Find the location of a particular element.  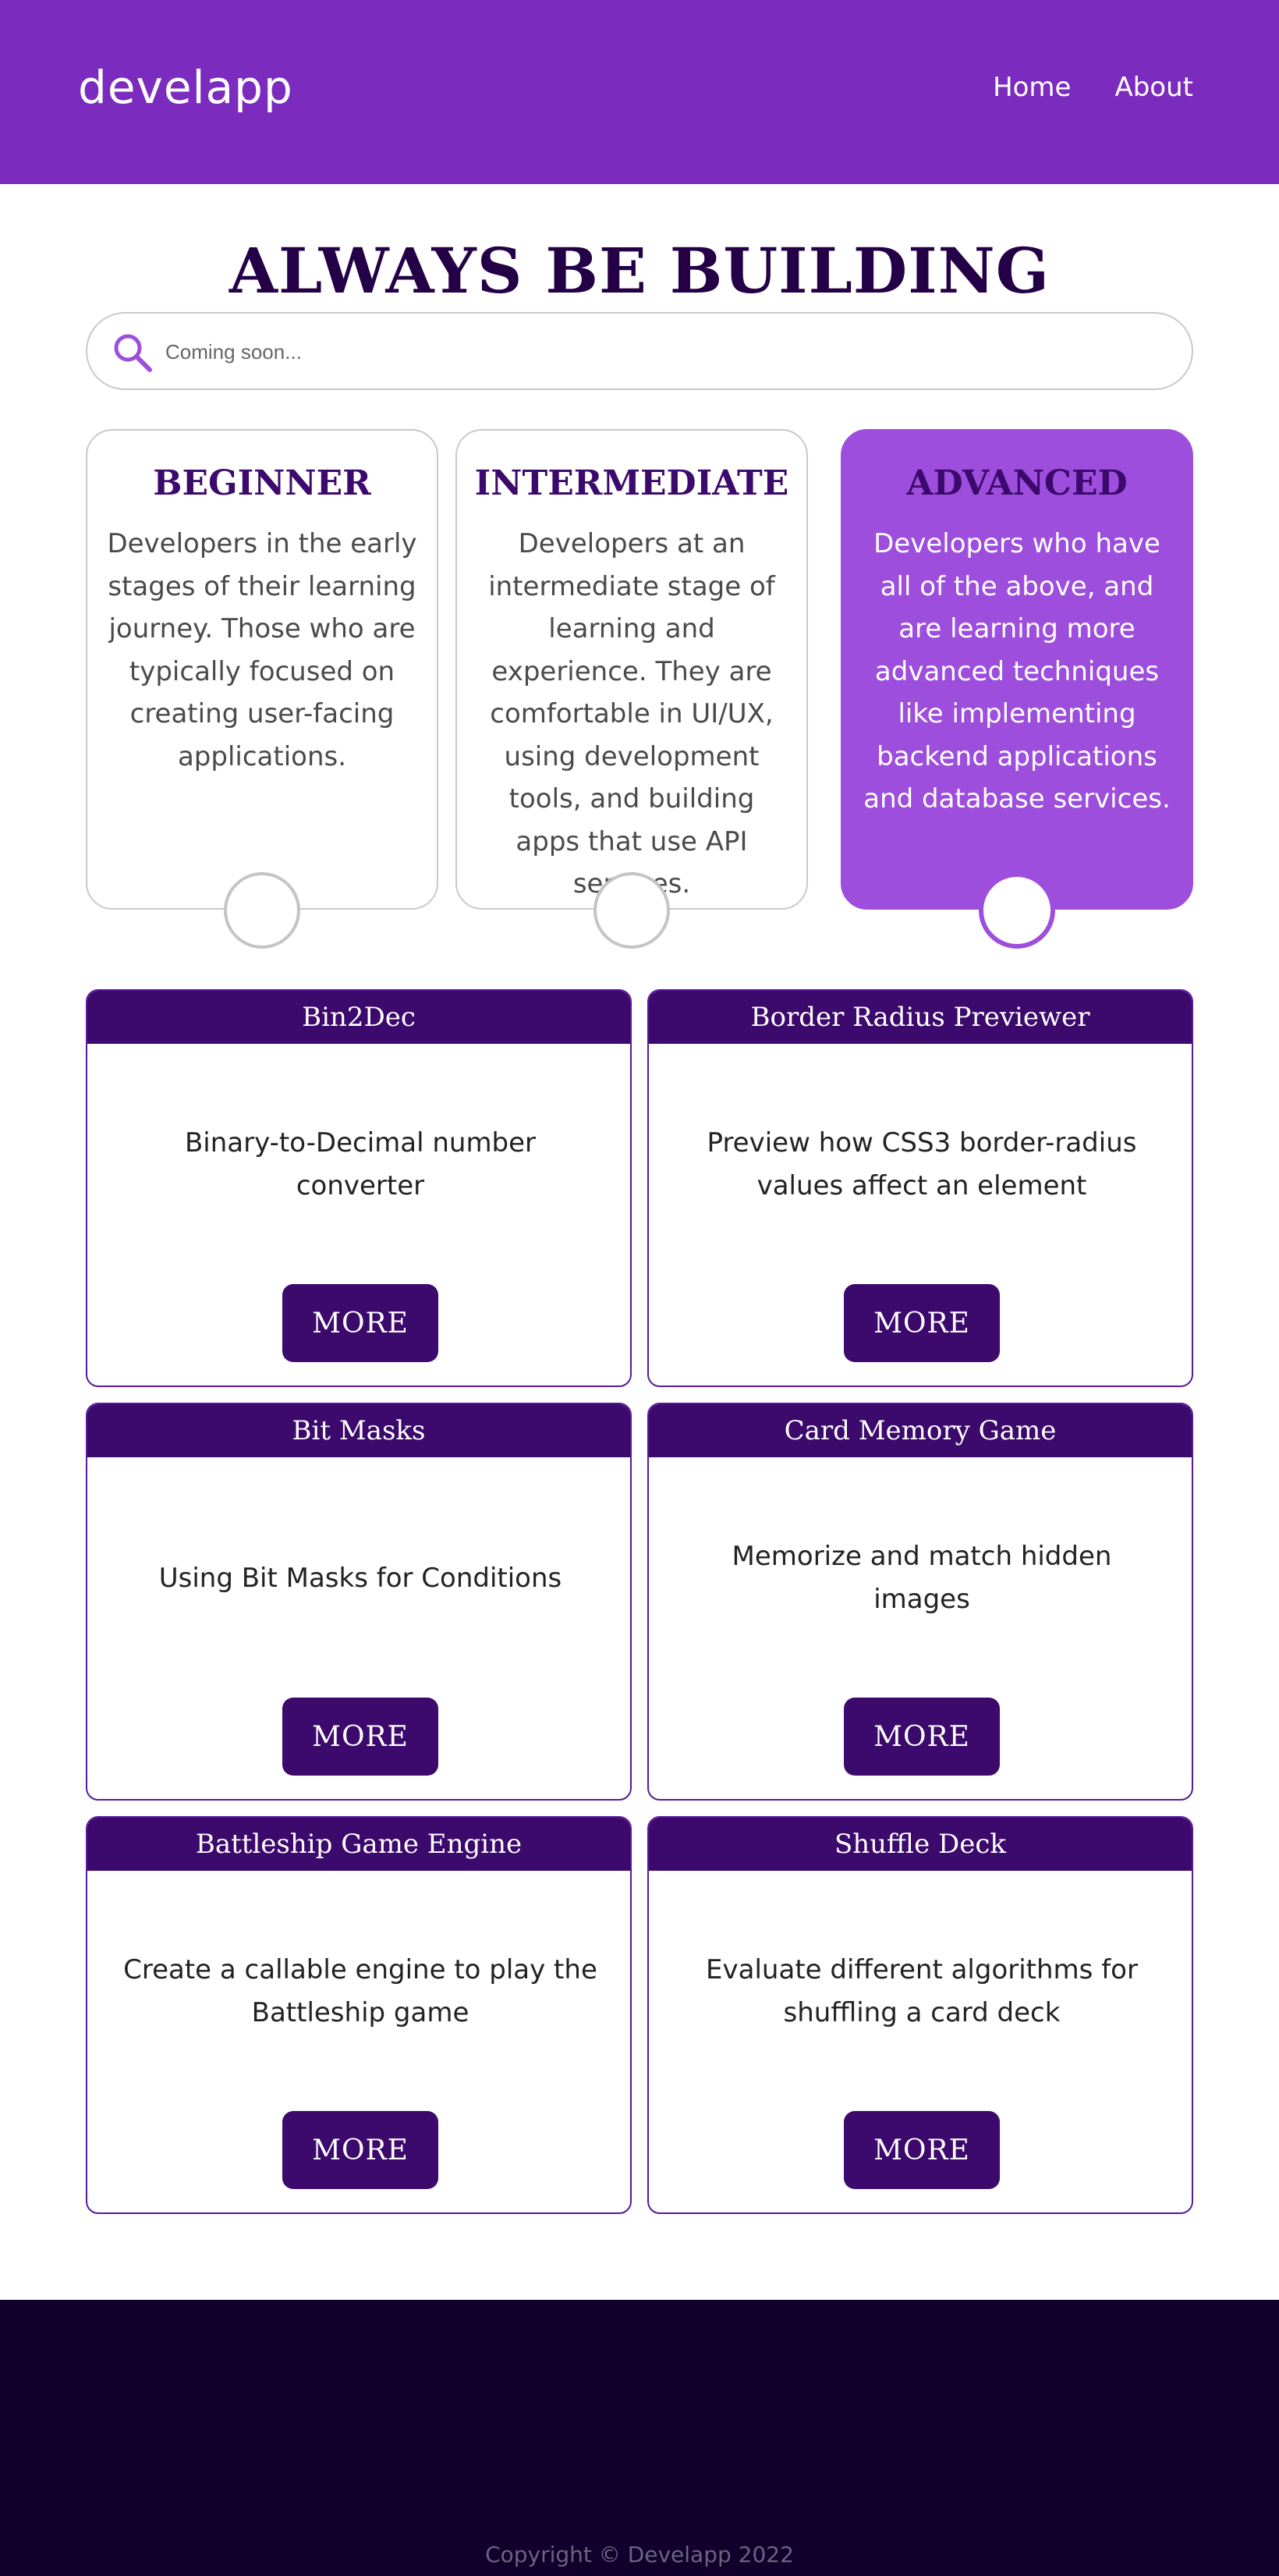

copyright-text: Copyright © Develapp 2022 is located at coordinates (639, 2554).